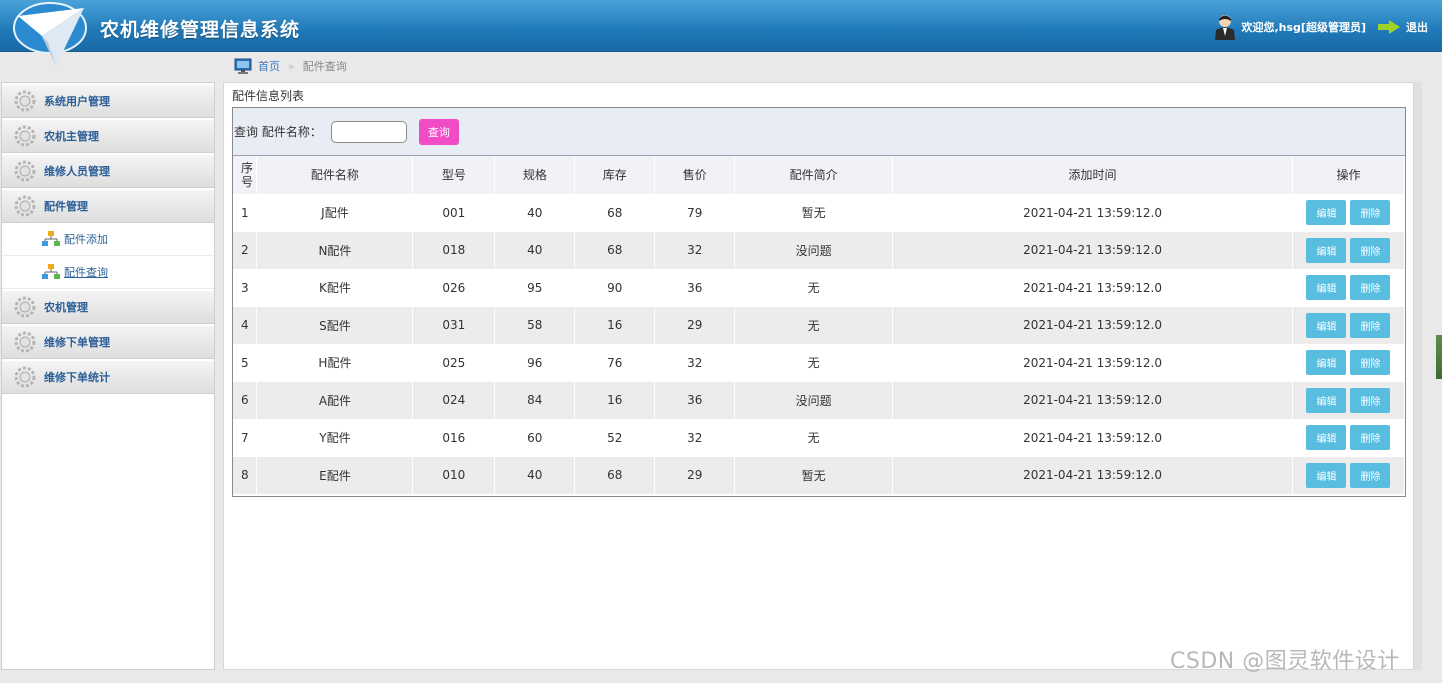 The image size is (1442, 683). I want to click on cell-stock: 90, so click(615, 288).